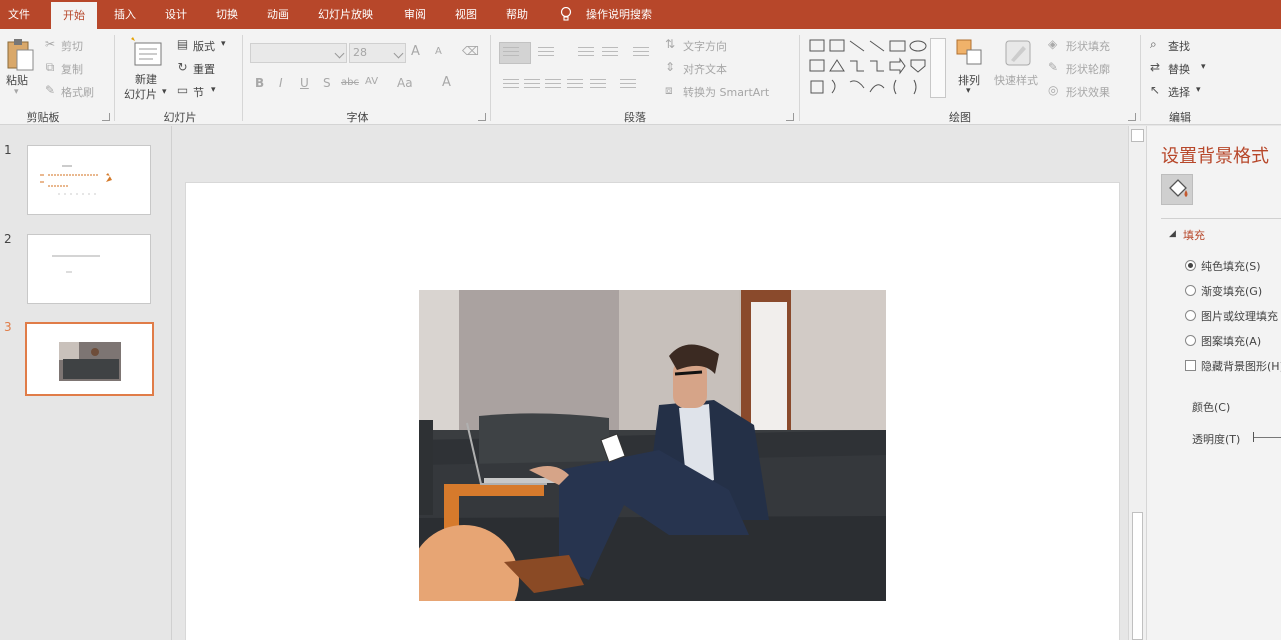  I want to click on layout-dropdown-arrow: ▾, so click(223, 44).